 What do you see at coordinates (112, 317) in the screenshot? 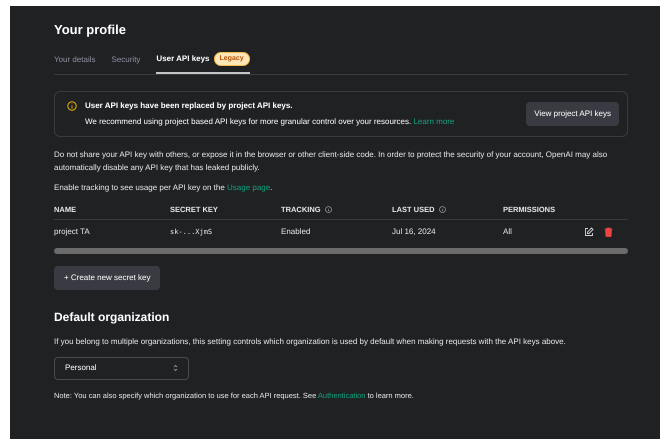
I see `section-heading: Default organization` at bounding box center [112, 317].